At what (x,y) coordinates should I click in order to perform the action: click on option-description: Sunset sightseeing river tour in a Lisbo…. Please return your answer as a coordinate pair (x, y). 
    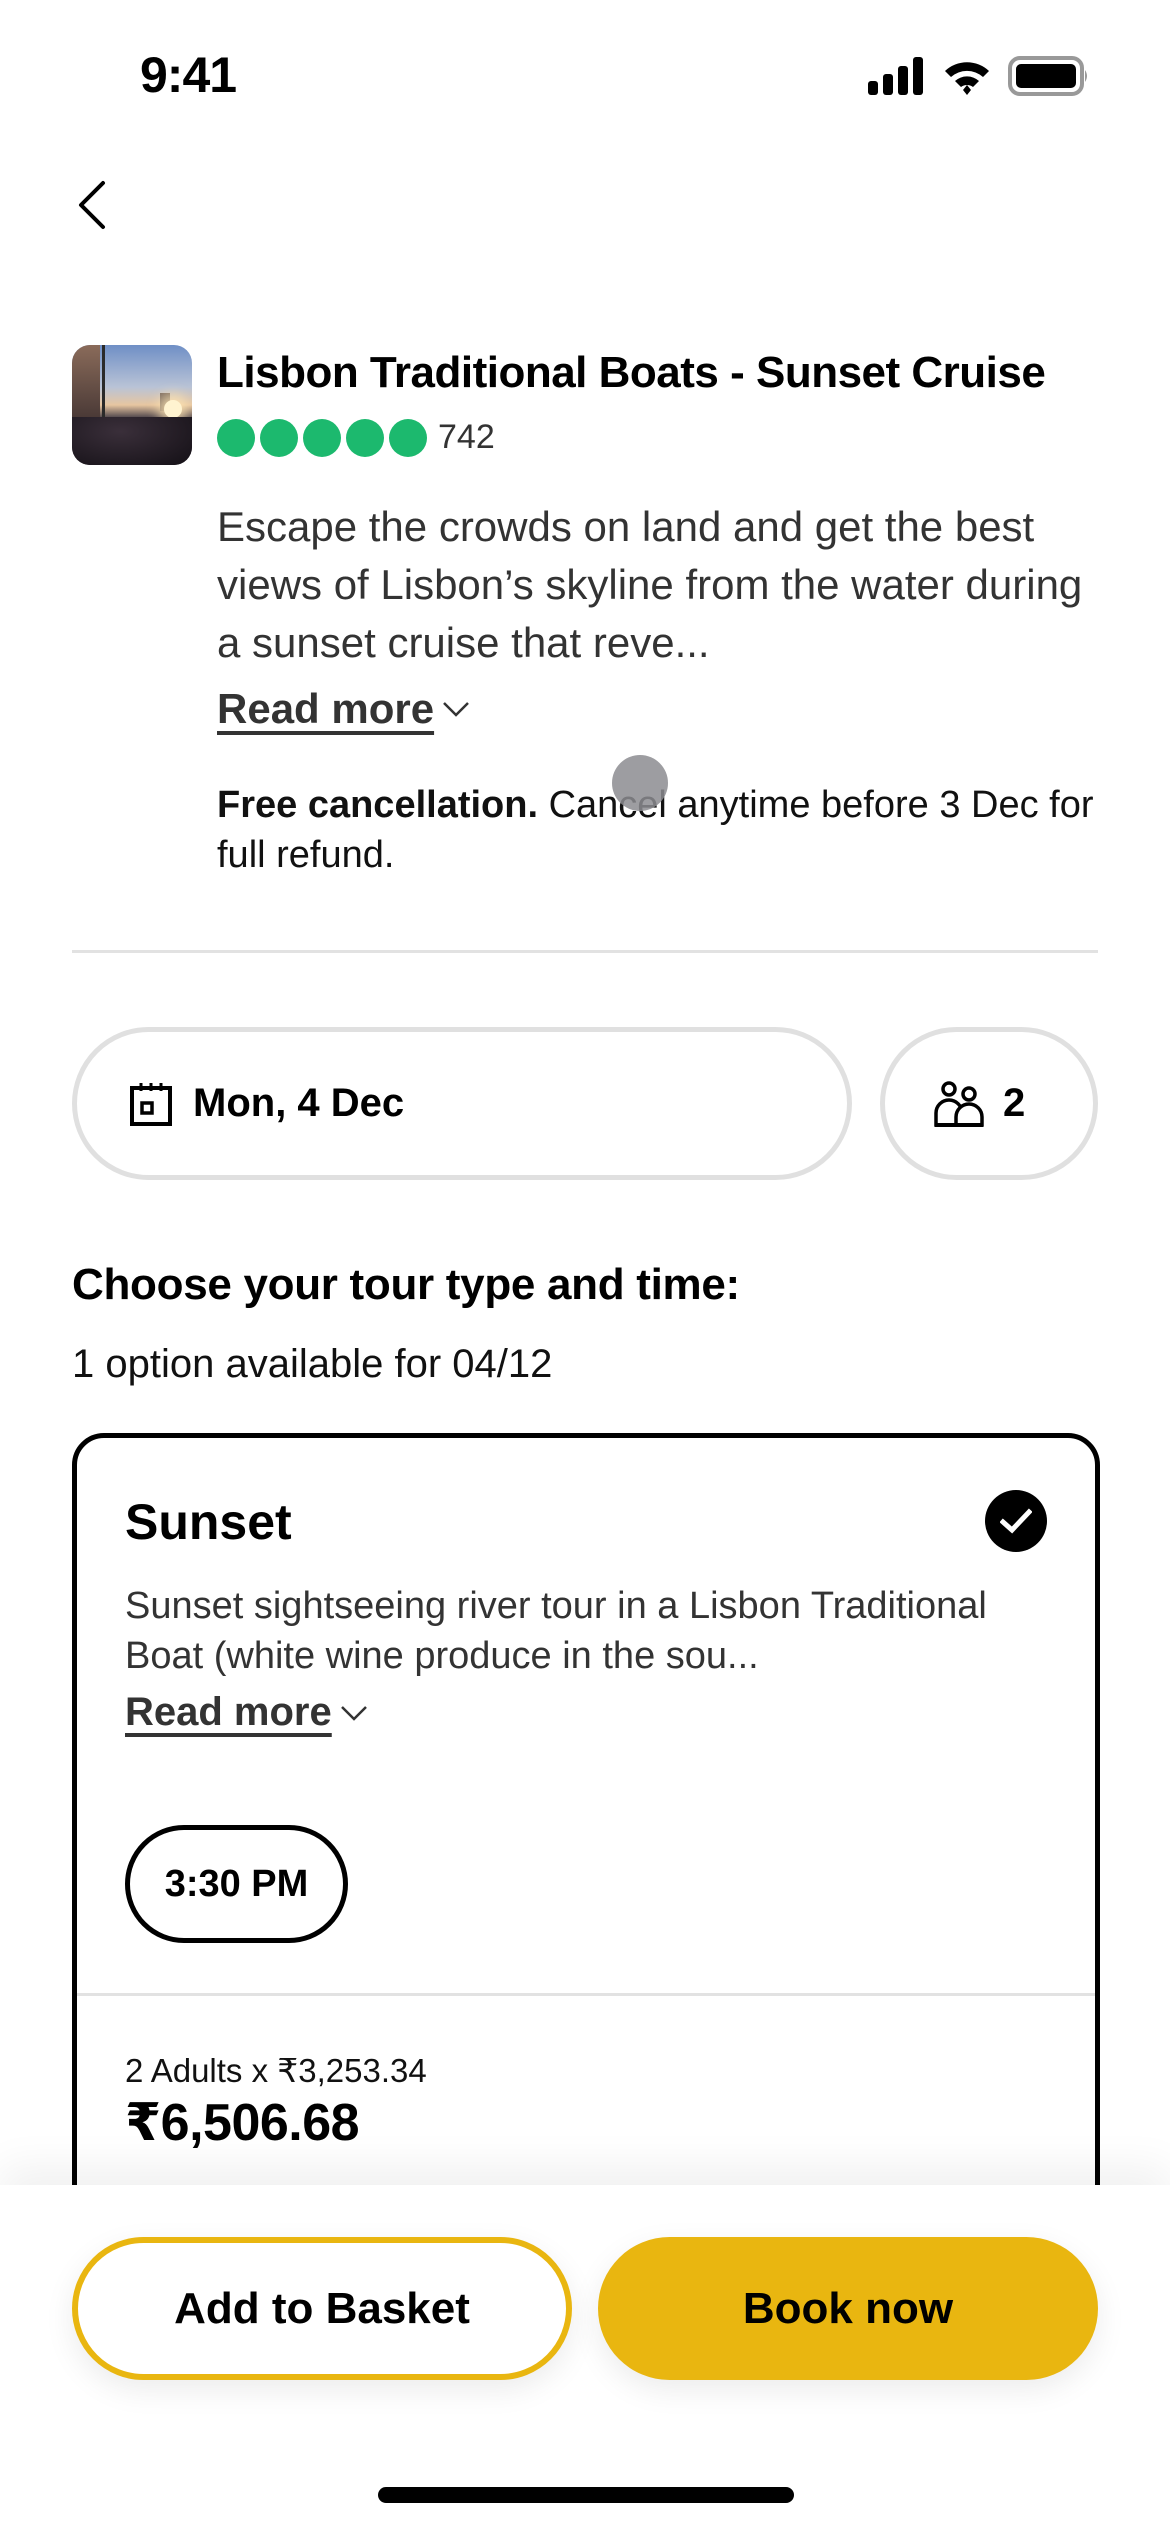
    Looking at the image, I should click on (556, 1631).